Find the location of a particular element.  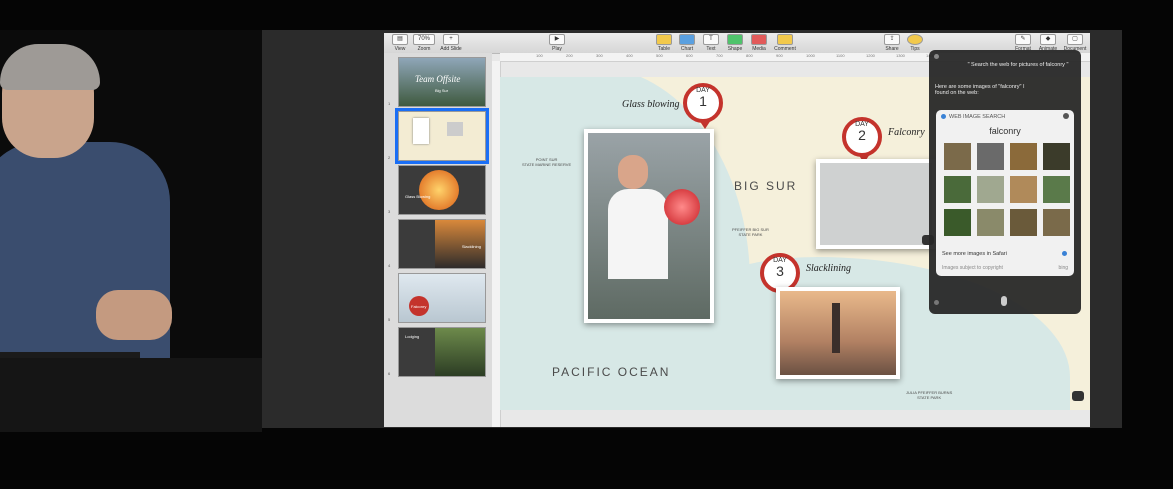

text-button: T Text is located at coordinates (711, 43).